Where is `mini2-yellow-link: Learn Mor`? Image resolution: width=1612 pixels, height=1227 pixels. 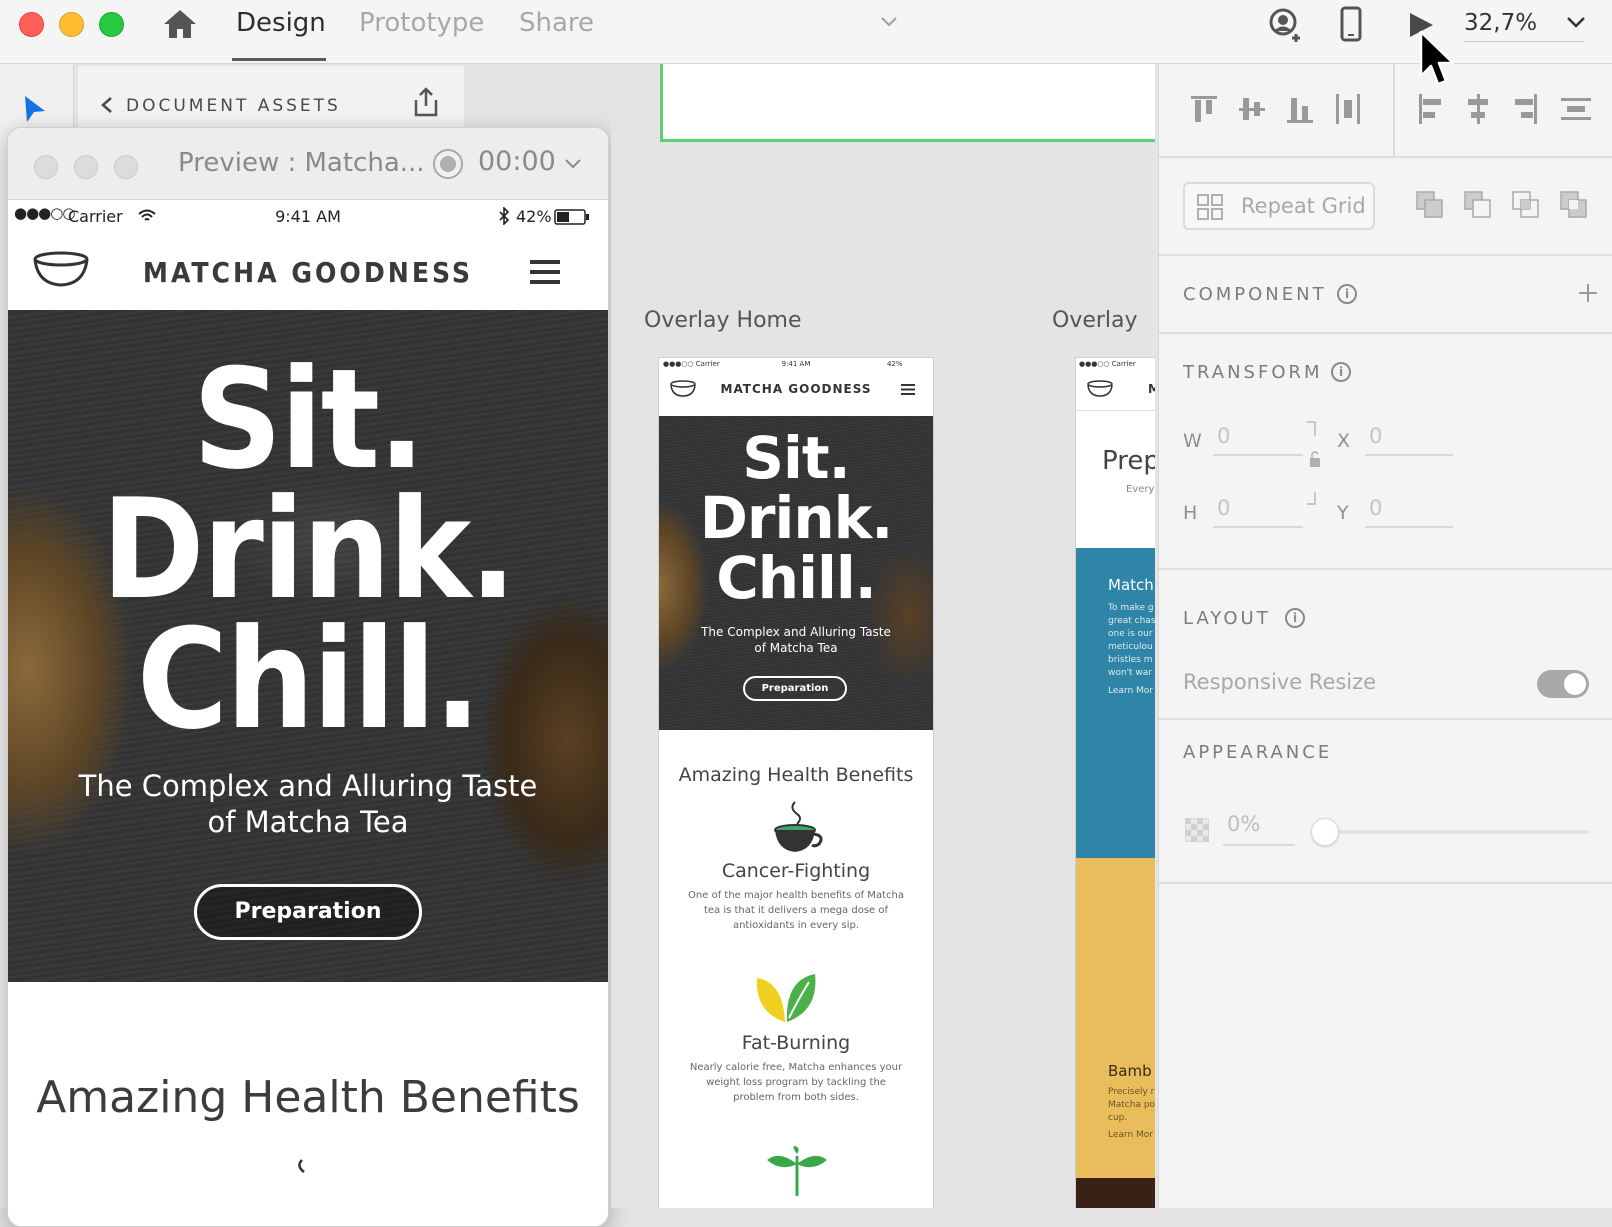 mini2-yellow-link: Learn Mor is located at coordinates (1130, 1135).